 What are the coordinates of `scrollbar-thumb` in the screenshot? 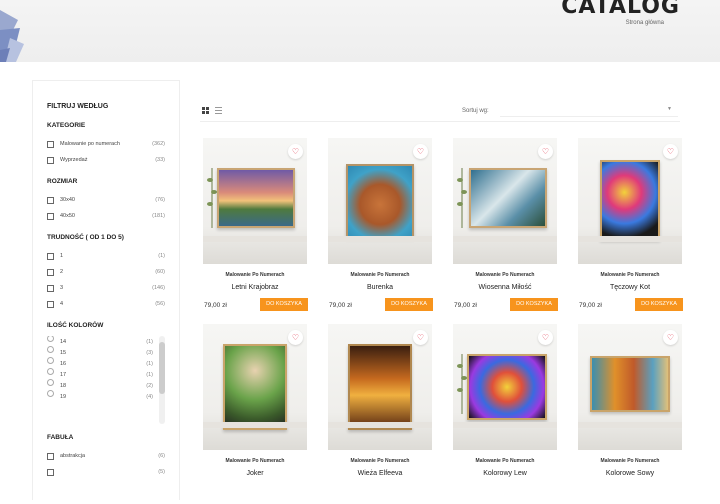 It's located at (162, 368).